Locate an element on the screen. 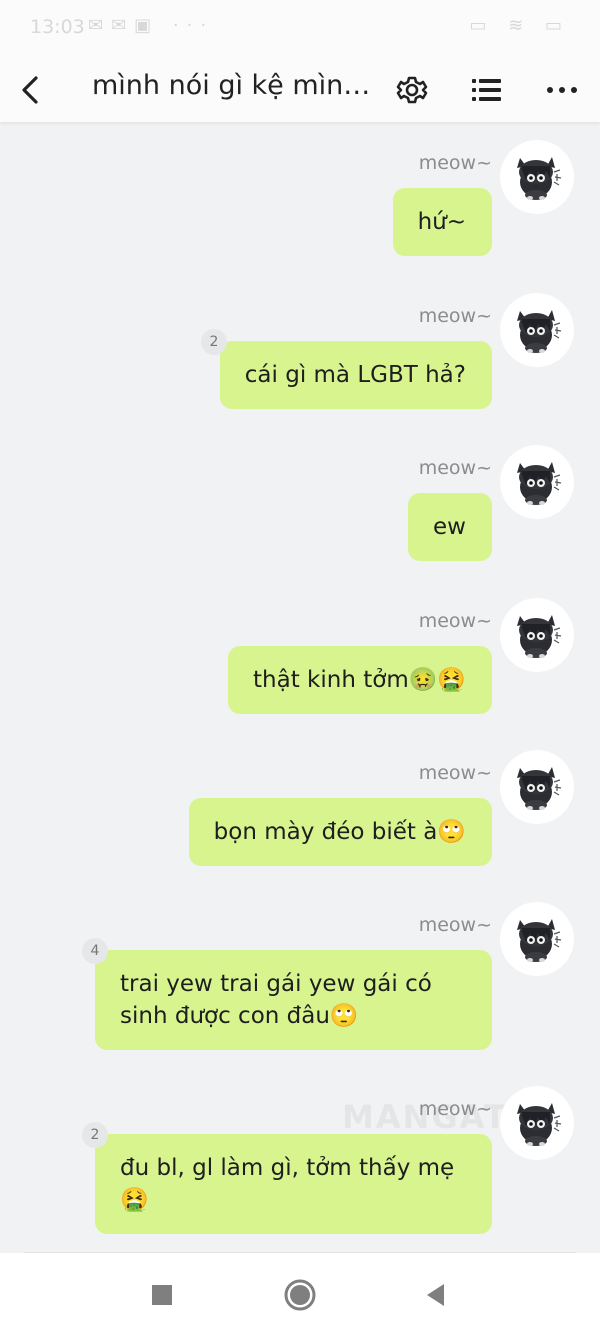 The image size is (600, 1333). triangle-back-icon is located at coordinates (435, 1295).